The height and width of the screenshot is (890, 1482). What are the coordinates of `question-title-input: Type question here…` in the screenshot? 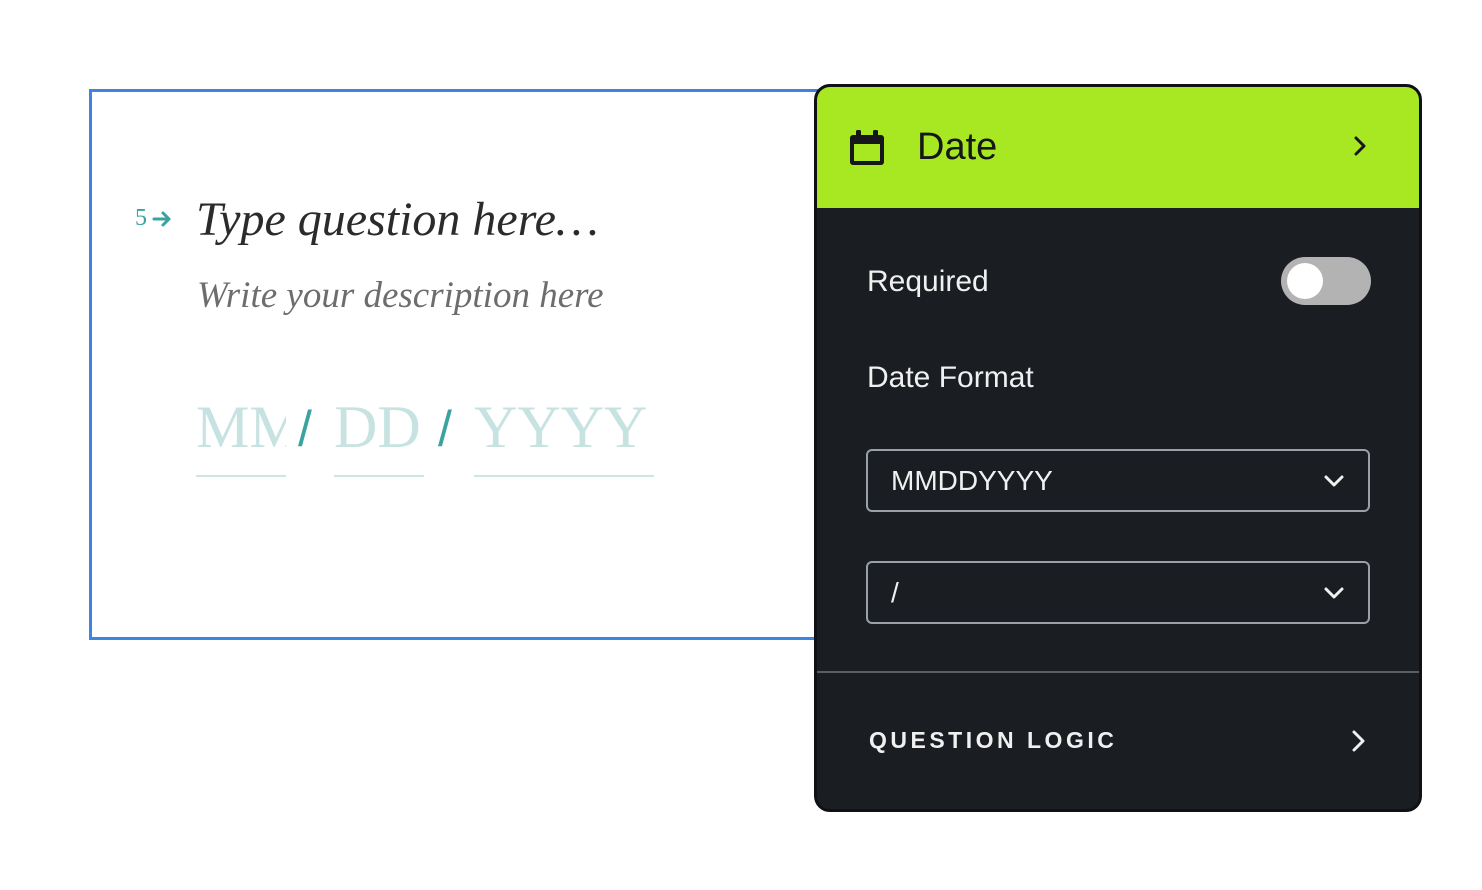 It's located at (397, 219).